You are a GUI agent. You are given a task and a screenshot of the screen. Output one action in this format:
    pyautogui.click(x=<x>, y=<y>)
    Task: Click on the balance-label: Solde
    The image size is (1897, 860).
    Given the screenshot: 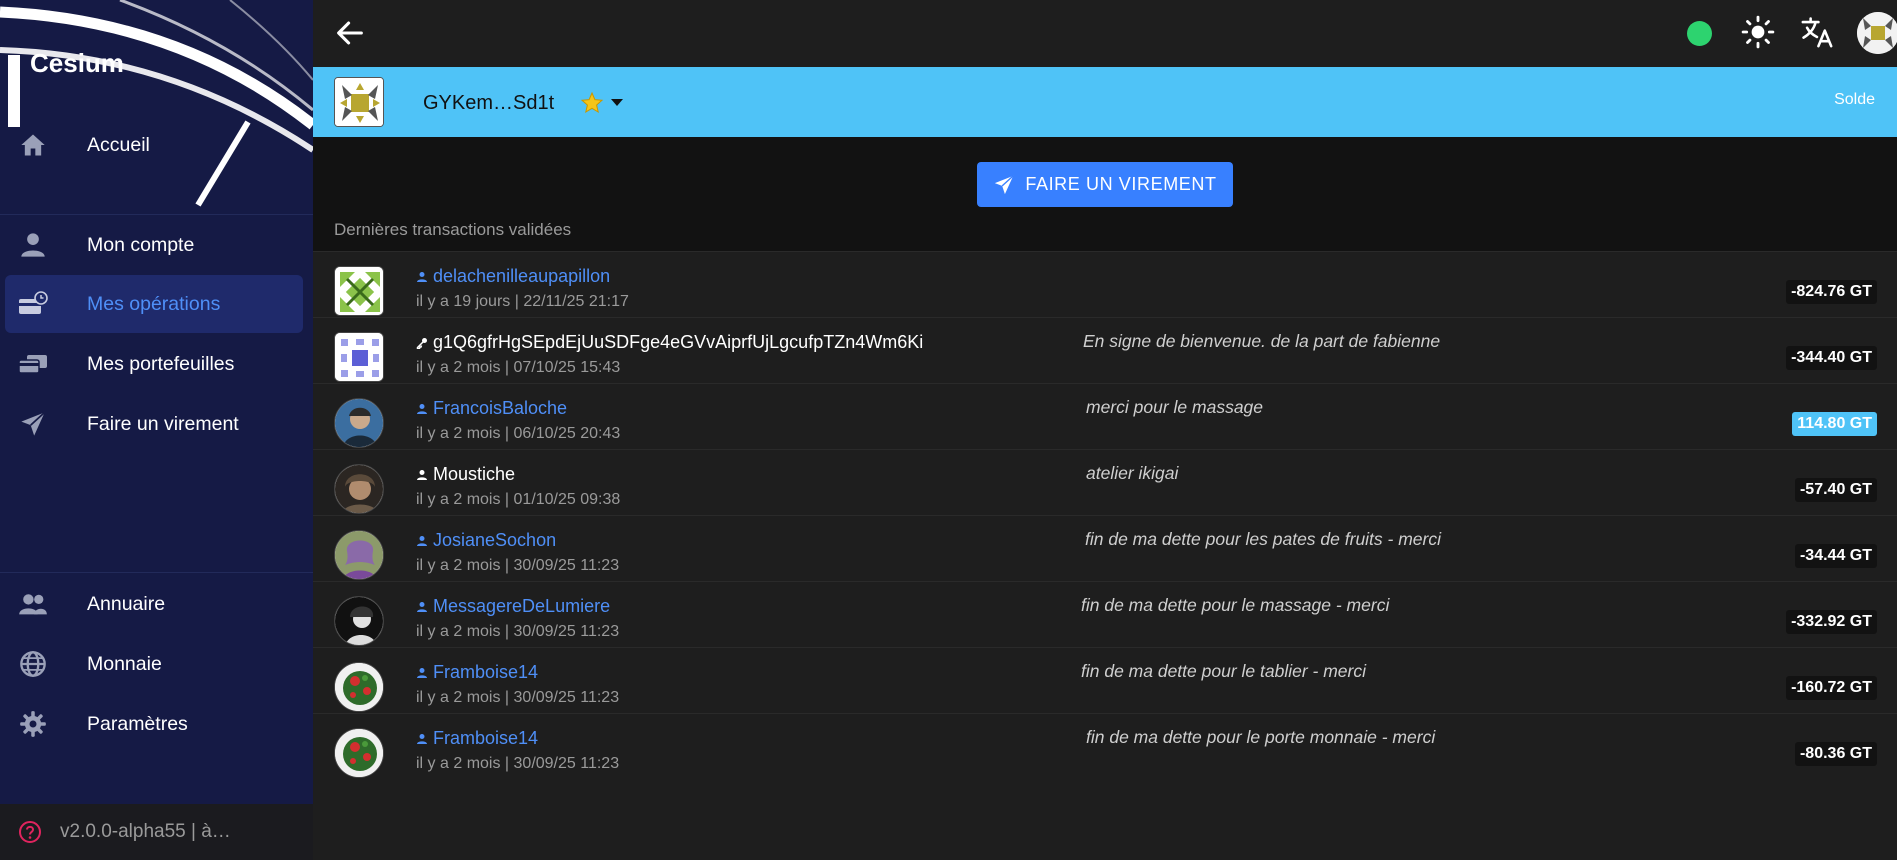 What is the action you would take?
    pyautogui.click(x=1854, y=99)
    